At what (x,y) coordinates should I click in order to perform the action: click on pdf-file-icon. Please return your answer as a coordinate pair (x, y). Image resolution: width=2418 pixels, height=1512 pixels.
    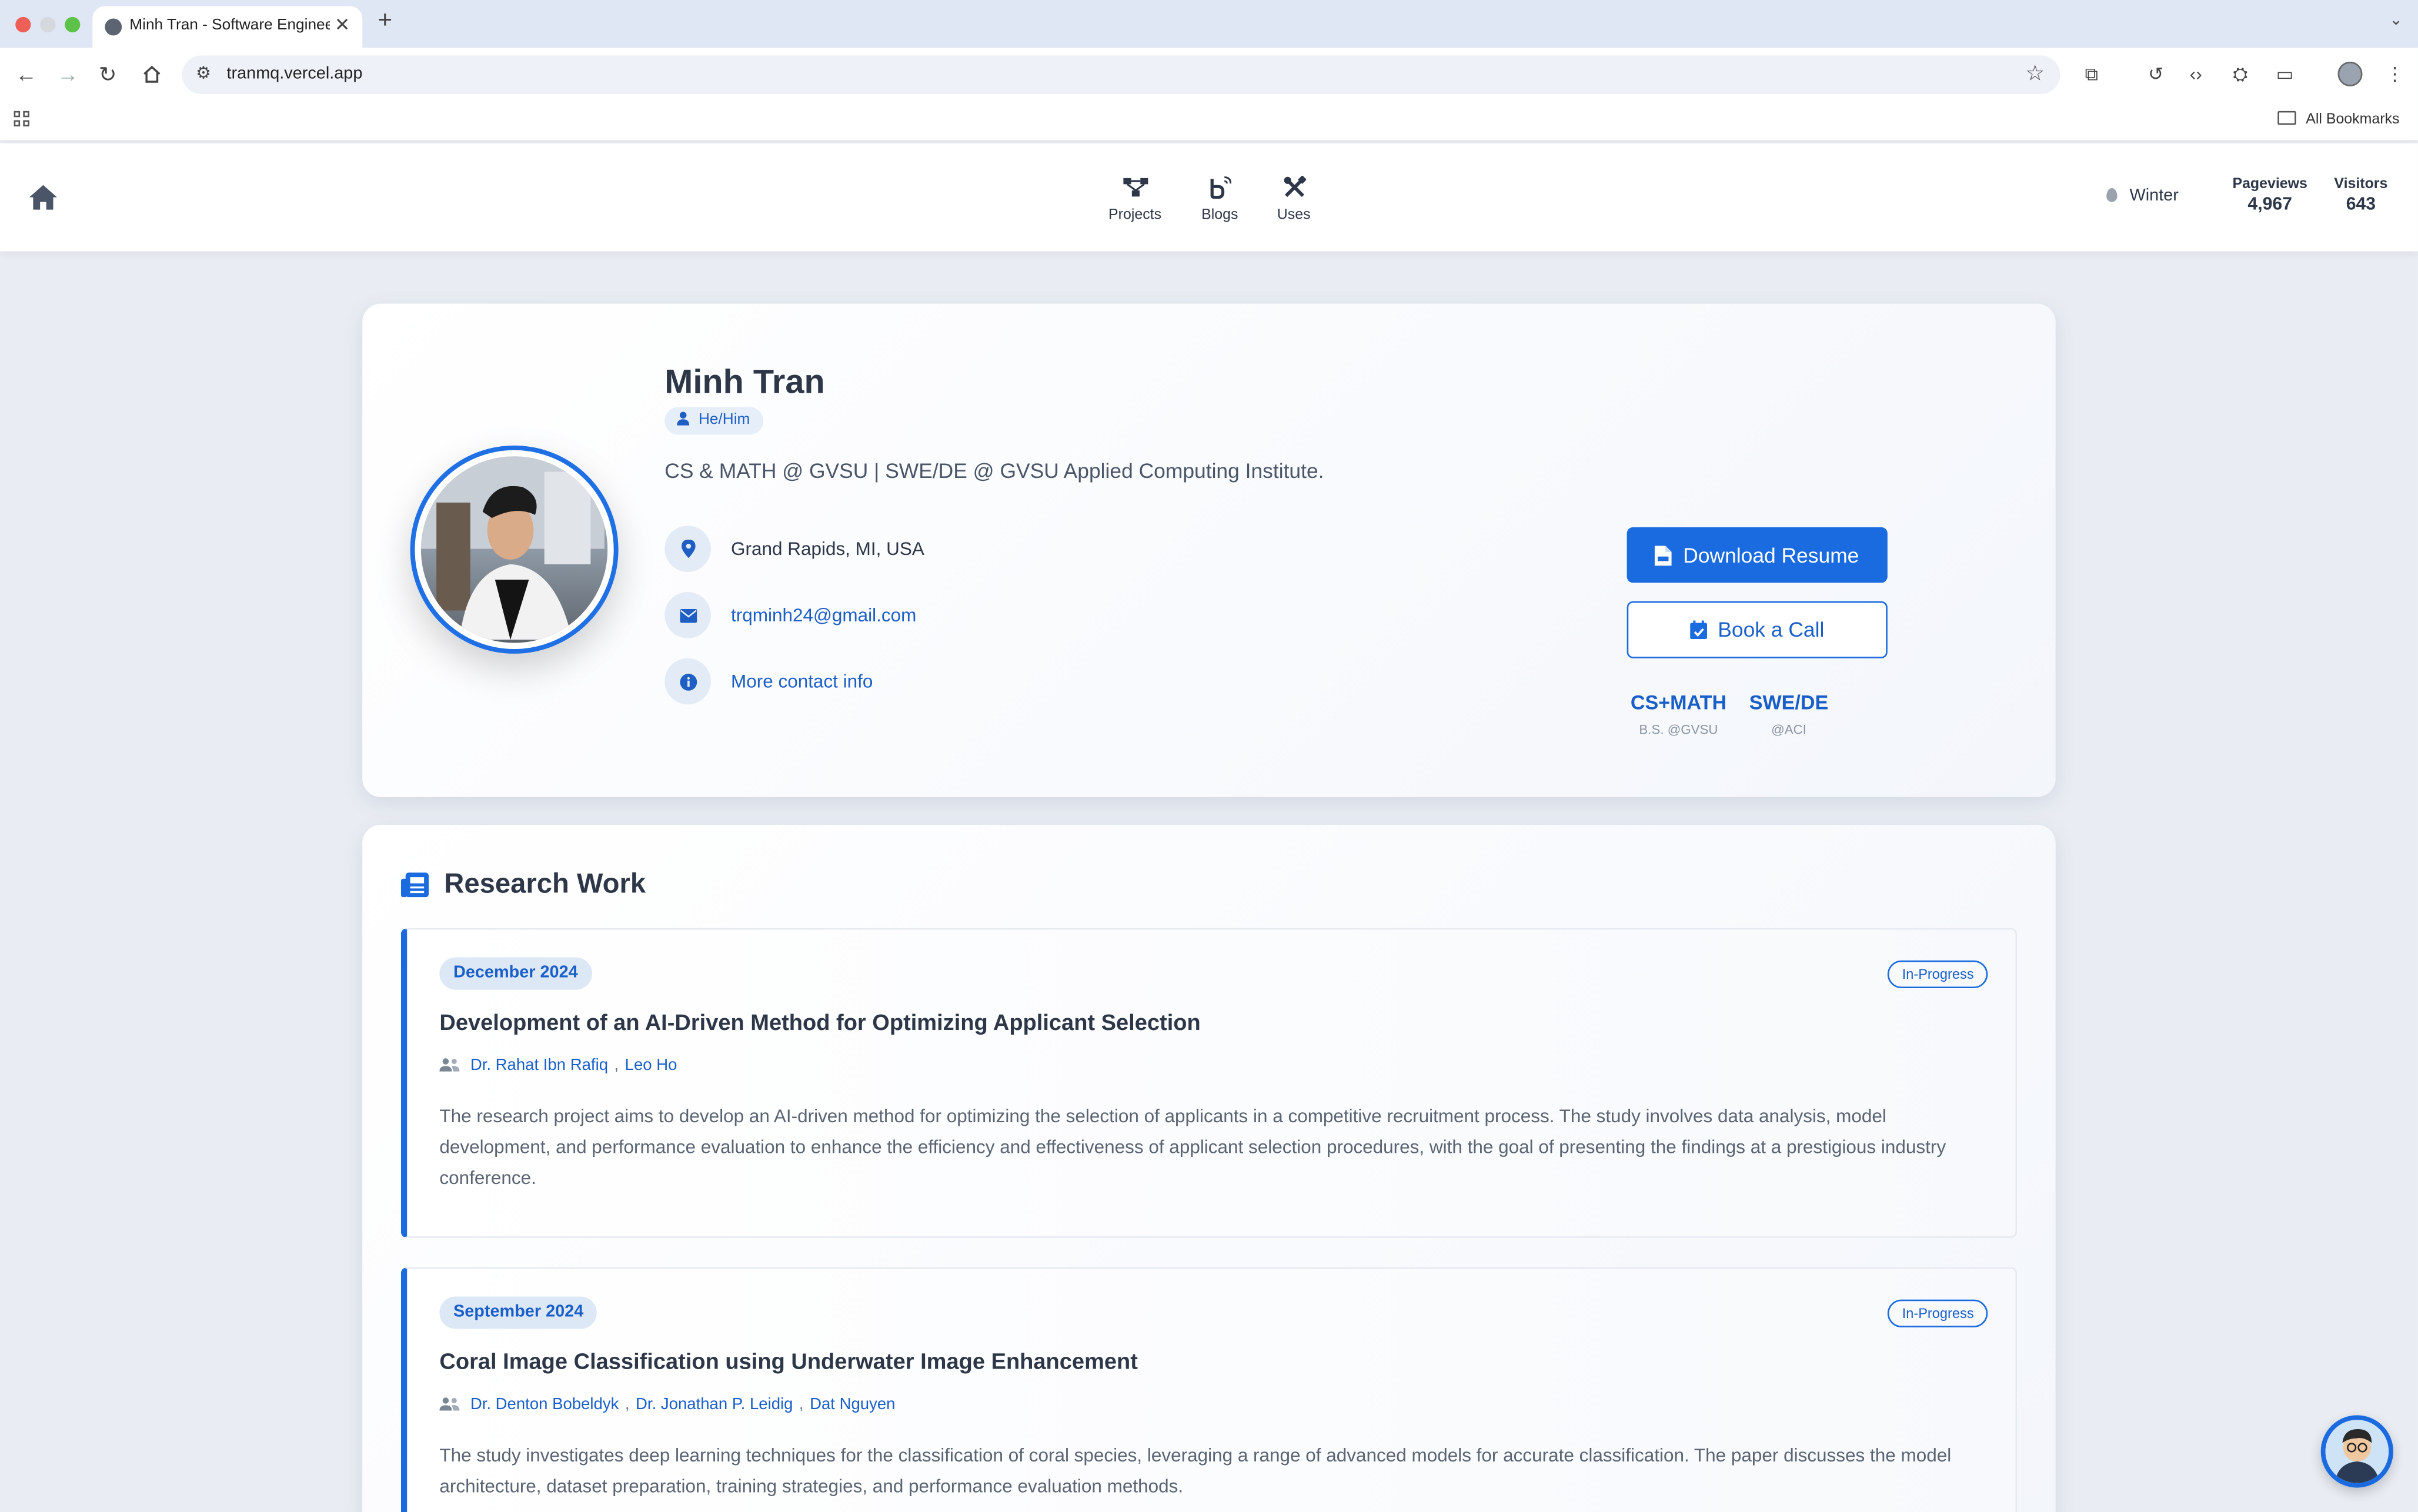
    Looking at the image, I should click on (1664, 556).